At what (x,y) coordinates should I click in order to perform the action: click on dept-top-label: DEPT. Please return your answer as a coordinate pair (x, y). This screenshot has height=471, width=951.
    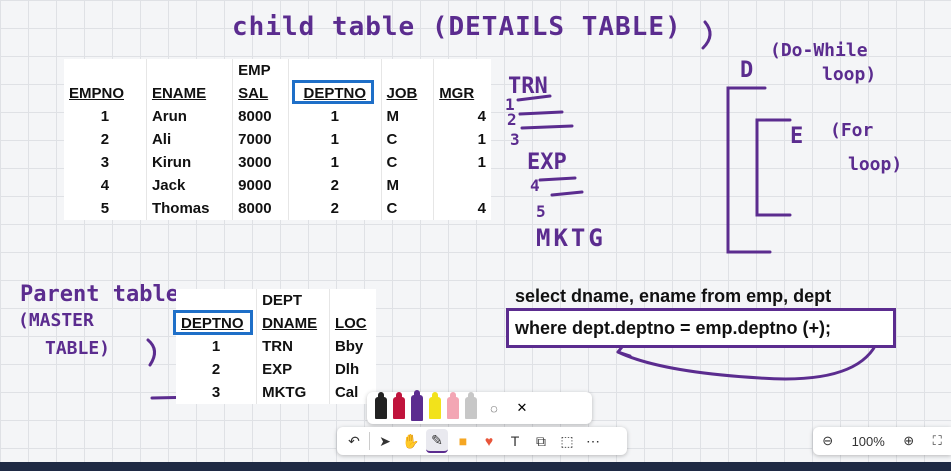
    Looking at the image, I should click on (293, 300).